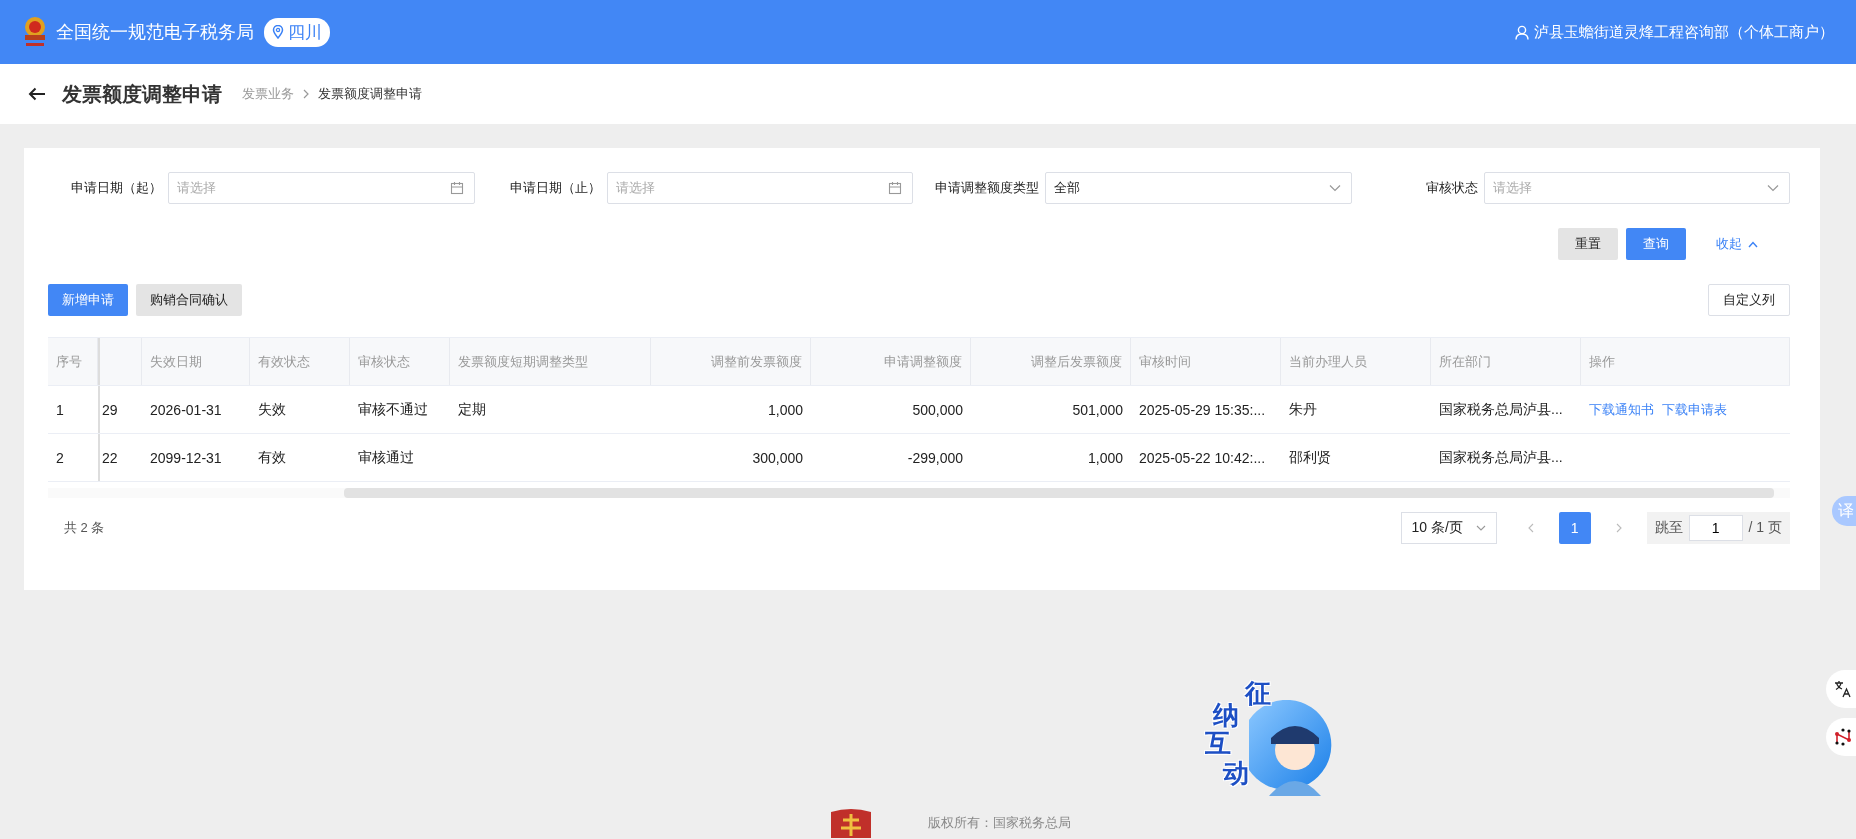  I want to click on collapse-link: 收起, so click(1737, 244).